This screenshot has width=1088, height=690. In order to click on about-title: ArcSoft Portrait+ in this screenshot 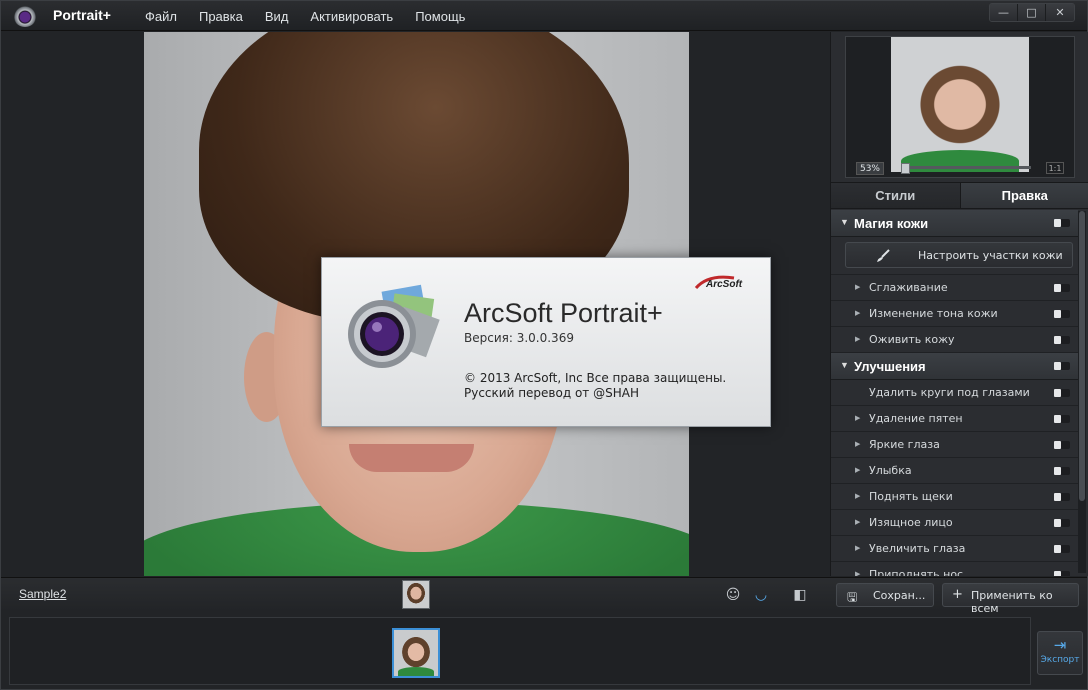, I will do `click(563, 313)`.